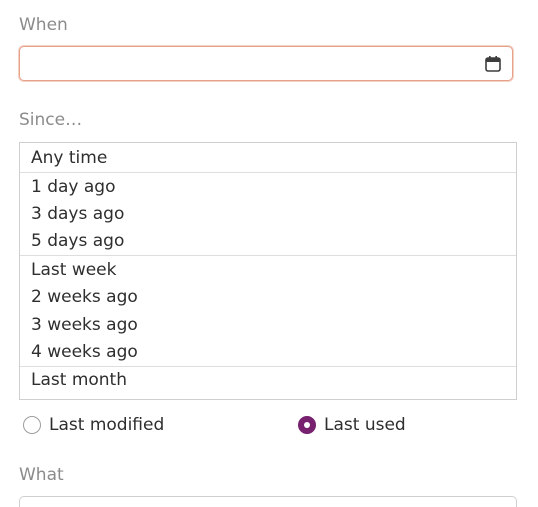  Describe the element at coordinates (268, 352) in the screenshot. I see `list-item-4-weeks-ago: 4 weeks ago` at that location.